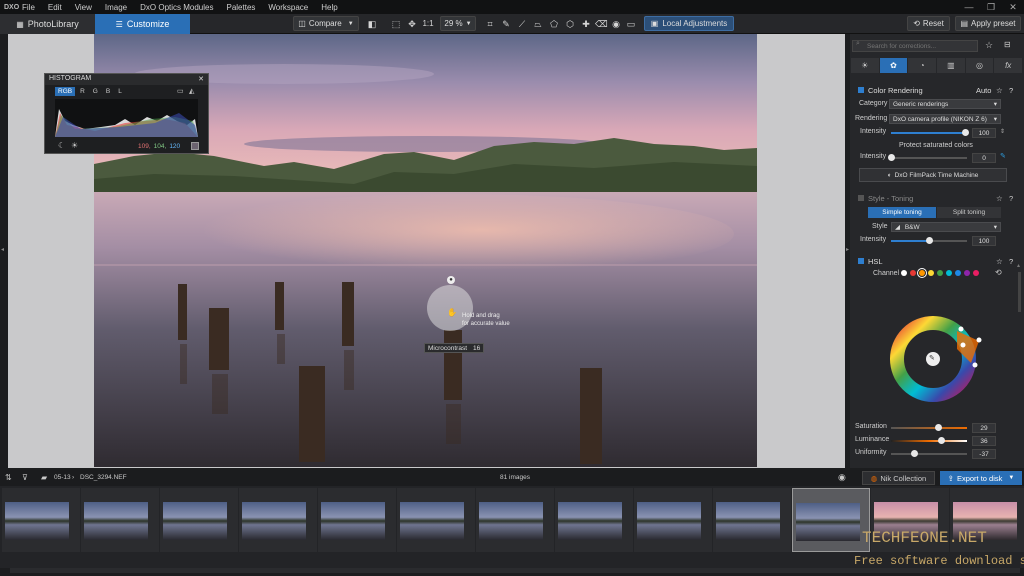  I want to click on tab-color-icon: ✿, so click(893, 65).